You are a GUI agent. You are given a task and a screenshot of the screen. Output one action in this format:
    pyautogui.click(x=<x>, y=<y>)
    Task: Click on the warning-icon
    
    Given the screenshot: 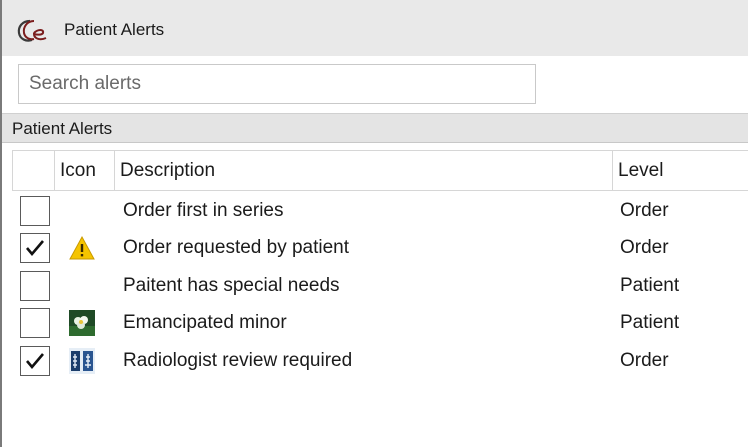 What is the action you would take?
    pyautogui.click(x=82, y=247)
    